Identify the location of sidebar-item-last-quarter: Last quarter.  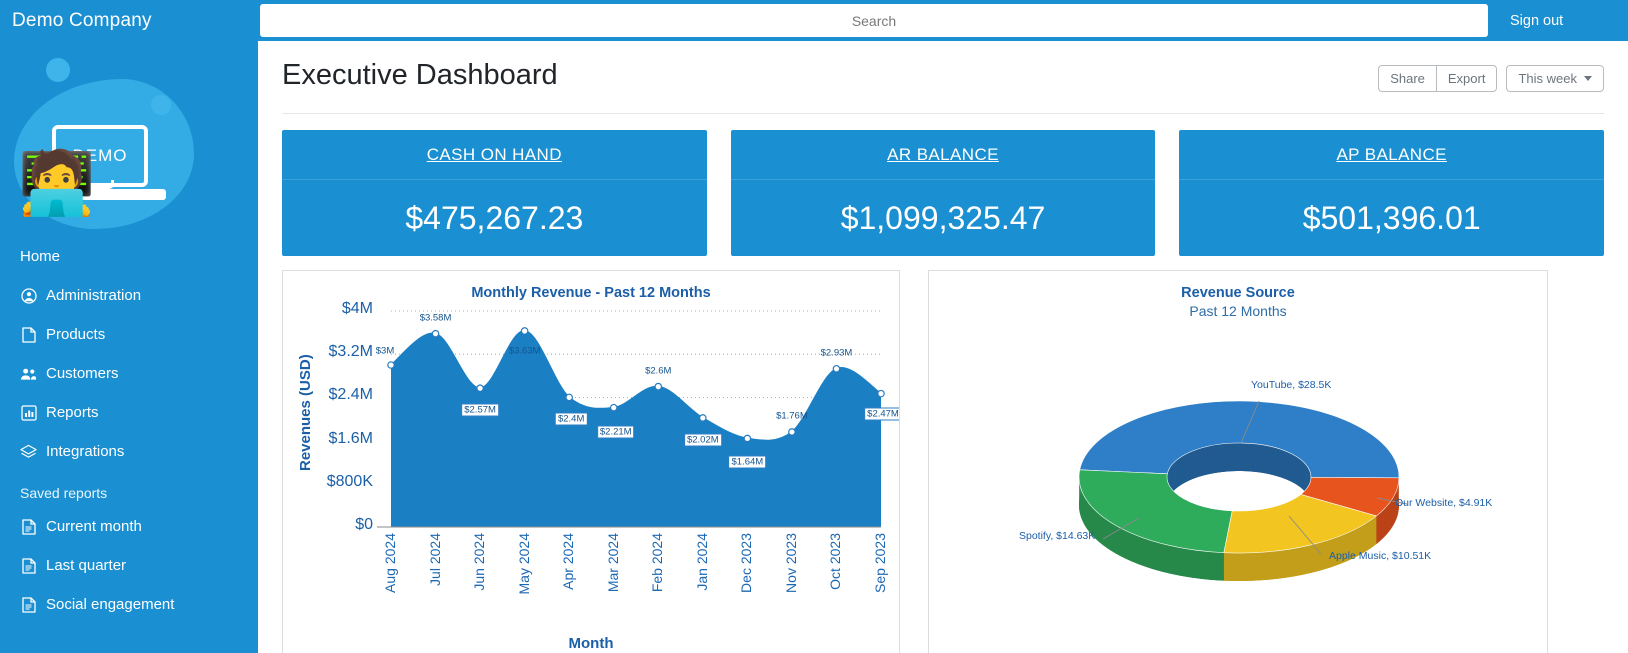
(129, 565).